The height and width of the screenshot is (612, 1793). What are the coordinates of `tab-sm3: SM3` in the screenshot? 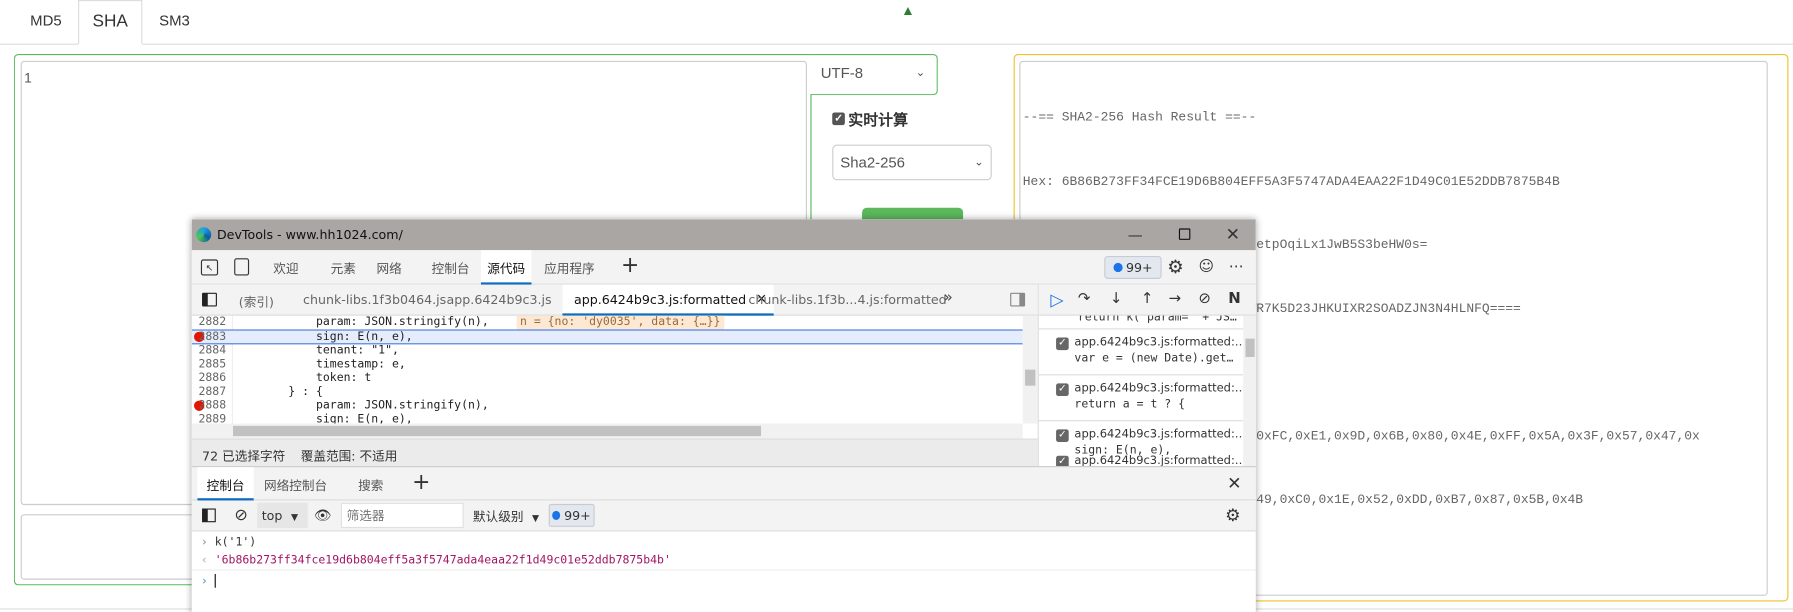 It's located at (174, 22).